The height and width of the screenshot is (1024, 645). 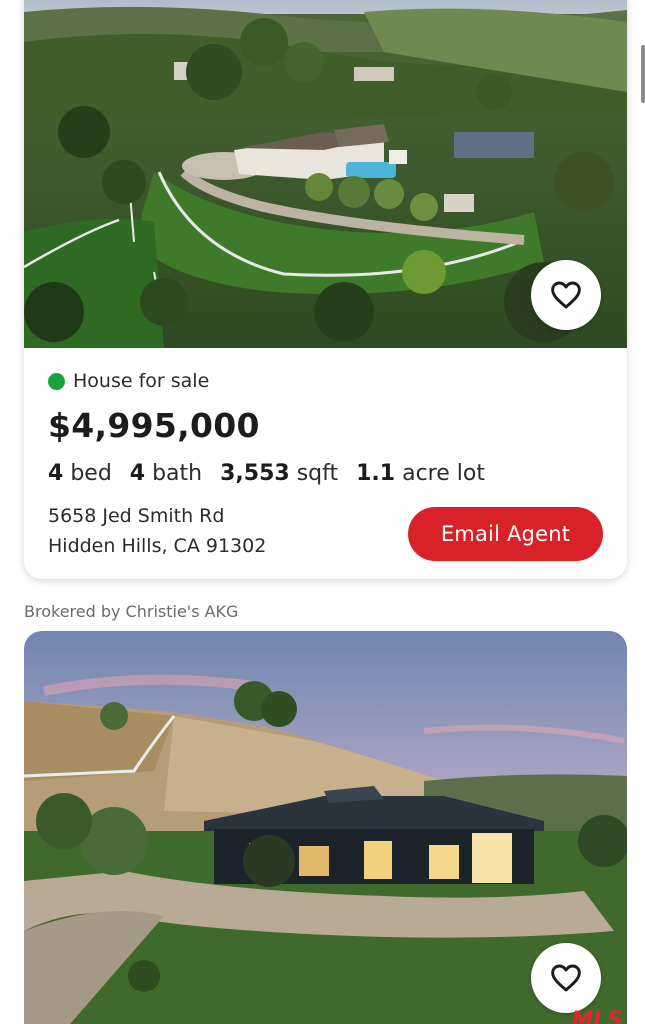 What do you see at coordinates (56, 381) in the screenshot?
I see `status-dot-icon` at bounding box center [56, 381].